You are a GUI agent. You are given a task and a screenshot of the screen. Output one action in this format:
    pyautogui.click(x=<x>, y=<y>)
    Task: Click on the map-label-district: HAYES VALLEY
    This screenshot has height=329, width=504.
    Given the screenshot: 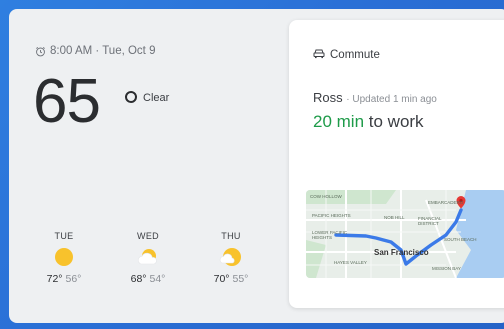 What is the action you would take?
    pyautogui.click(x=350, y=262)
    